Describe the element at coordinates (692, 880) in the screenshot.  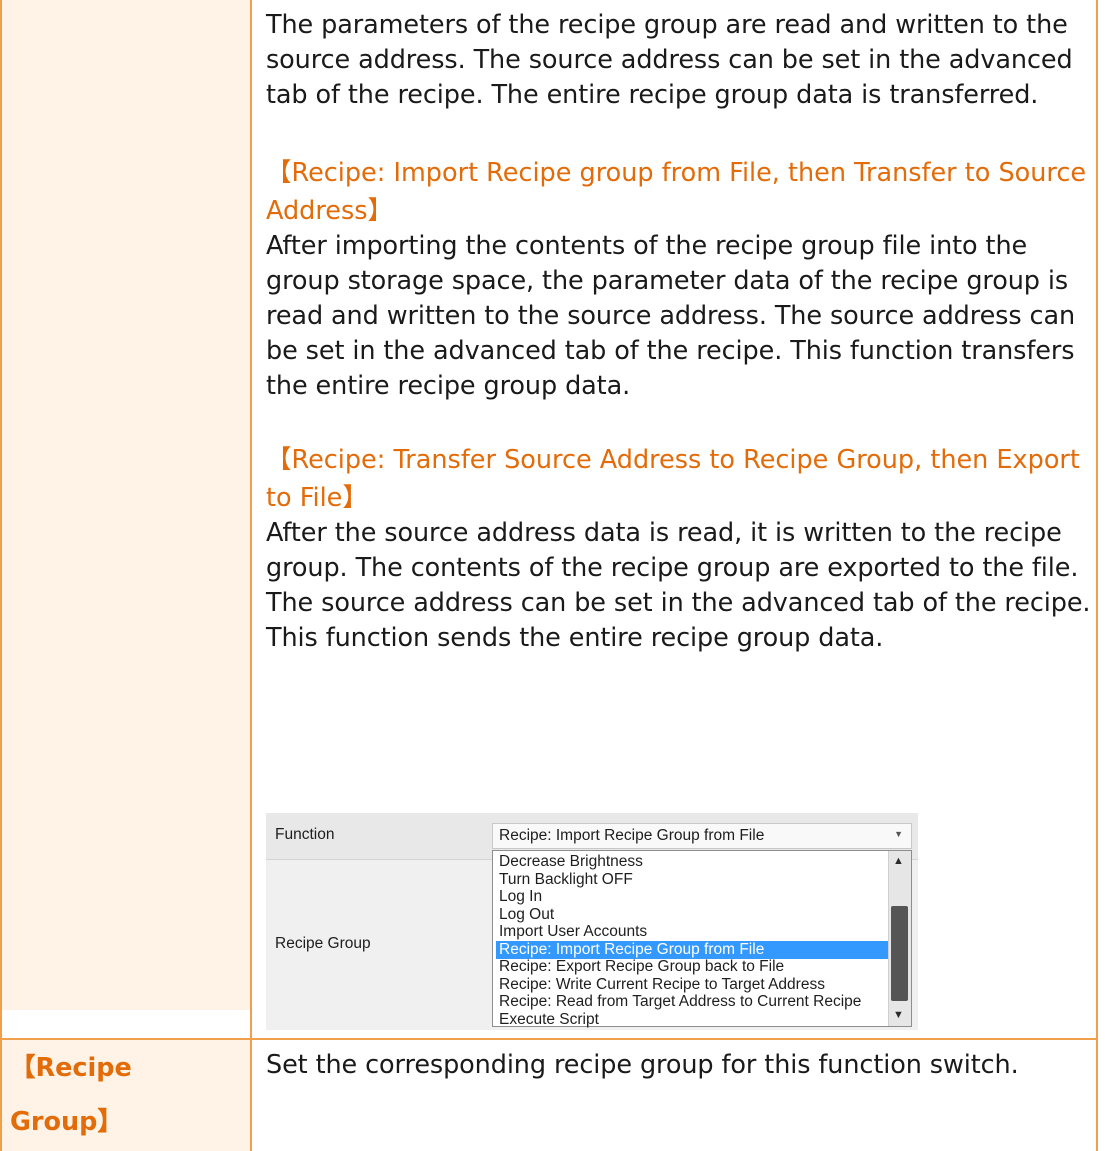
I see `dropdown-option: Turn Backlight OFF` at that location.